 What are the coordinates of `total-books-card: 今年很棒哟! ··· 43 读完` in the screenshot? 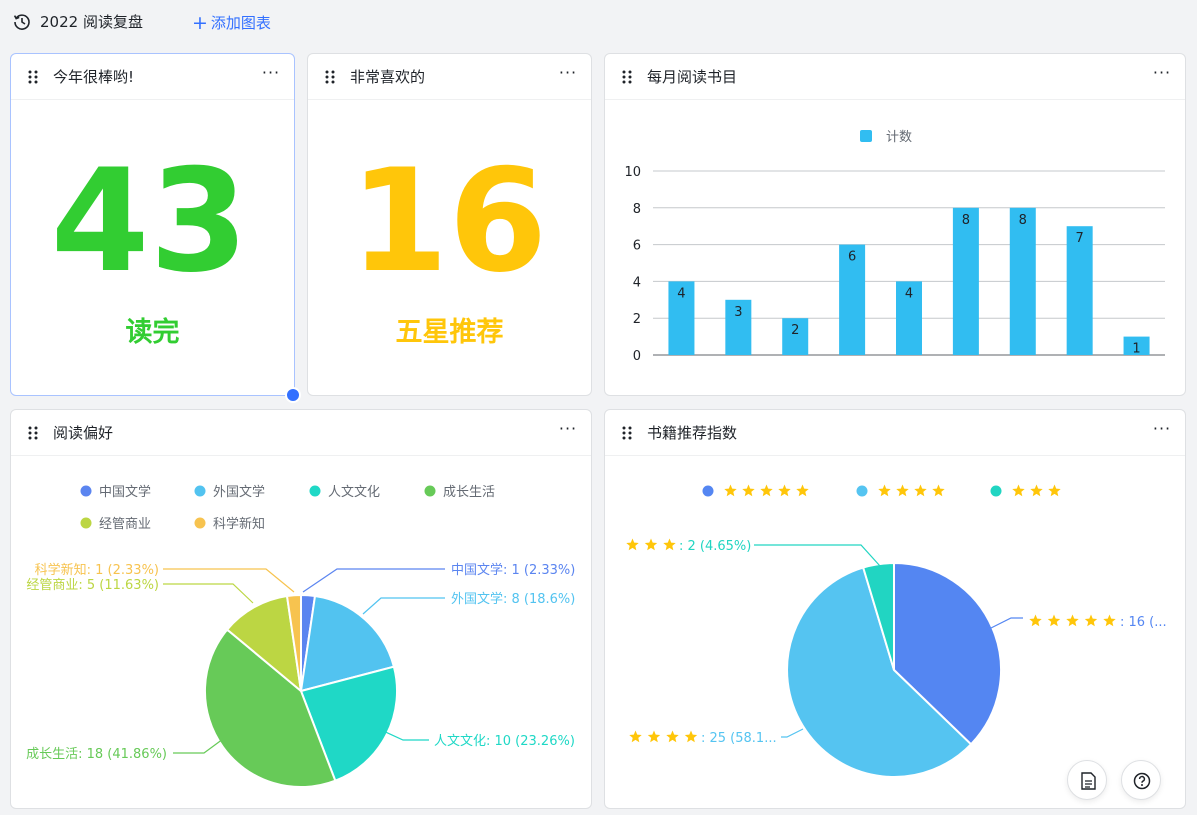 It's located at (152, 224).